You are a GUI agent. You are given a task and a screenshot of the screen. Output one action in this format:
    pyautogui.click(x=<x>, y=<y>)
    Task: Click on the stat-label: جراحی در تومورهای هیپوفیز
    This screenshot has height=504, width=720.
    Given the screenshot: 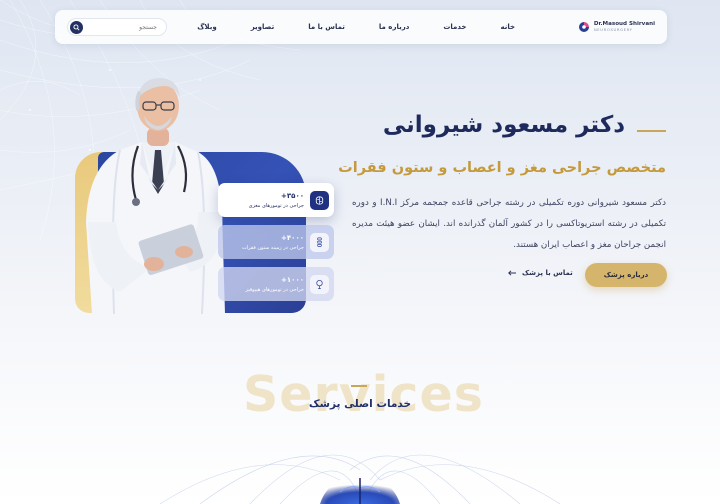 What is the action you would take?
    pyautogui.click(x=274, y=289)
    